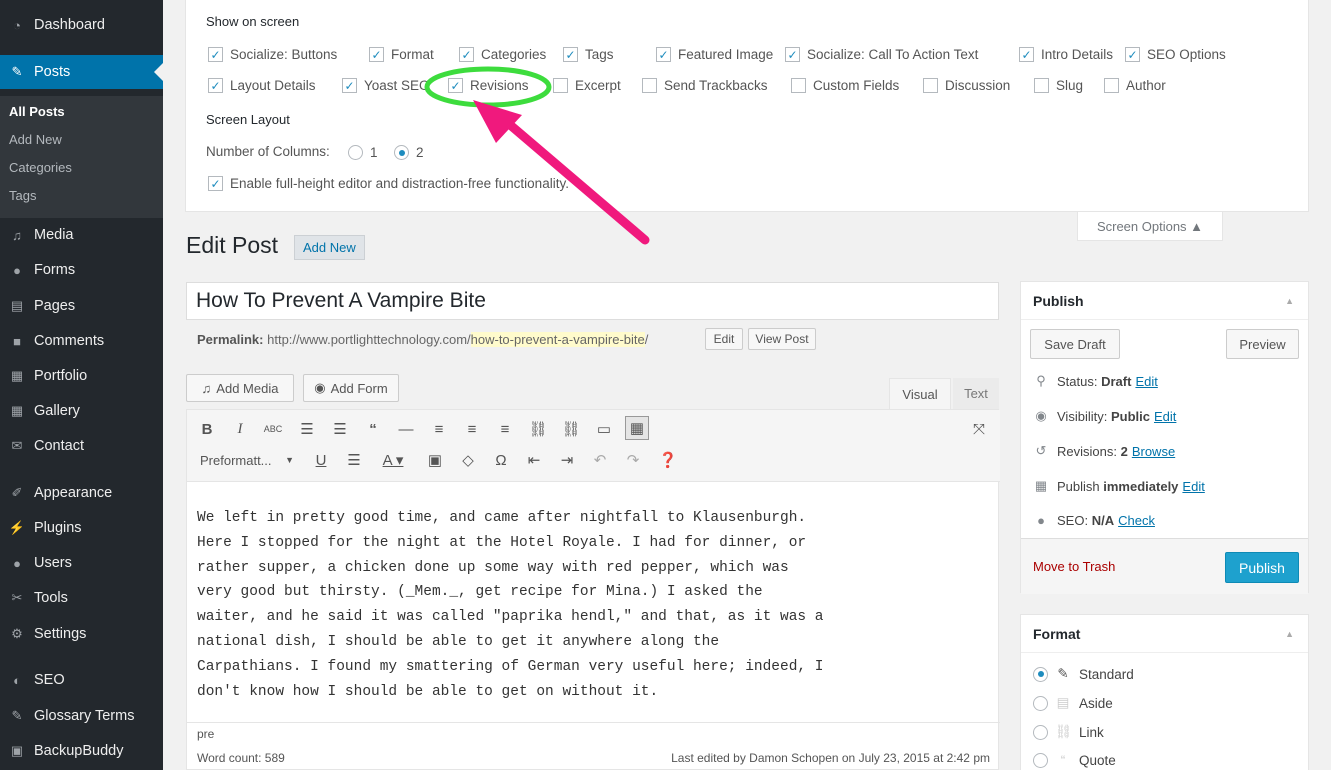 This screenshot has width=1331, height=770. I want to click on highlight-circle, so click(488, 87).